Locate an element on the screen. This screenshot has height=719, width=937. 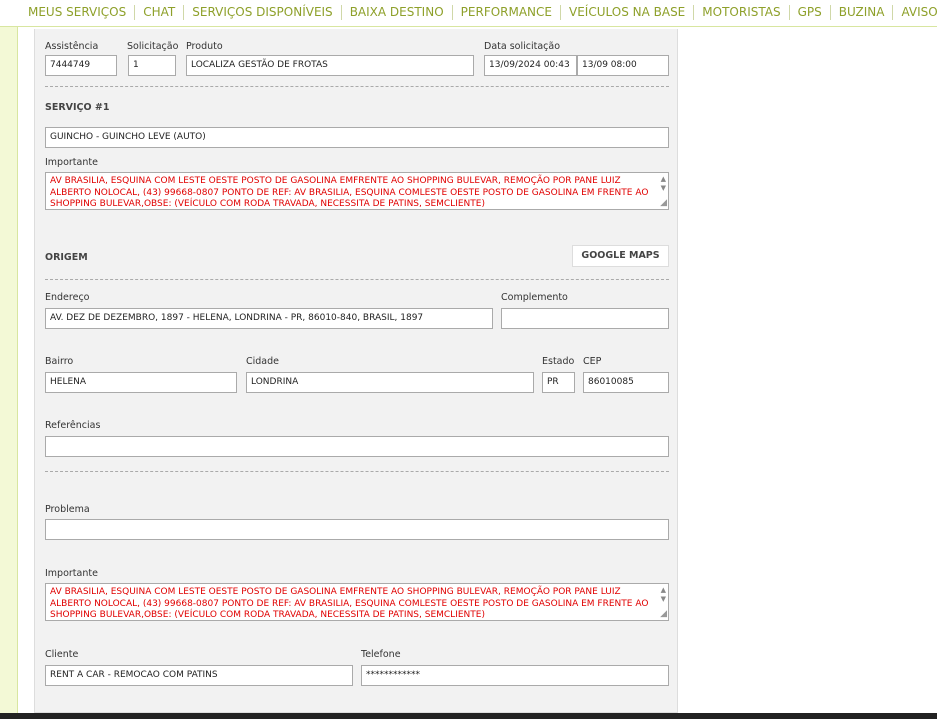
importante-label: Importante is located at coordinates (71, 162).